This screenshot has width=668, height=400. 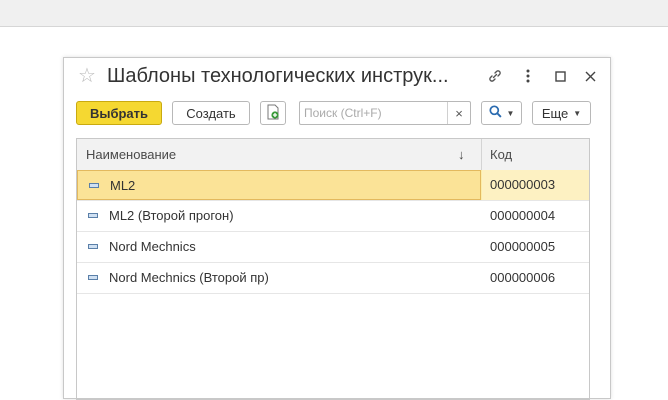 I want to click on close-icon, so click(x=590, y=76).